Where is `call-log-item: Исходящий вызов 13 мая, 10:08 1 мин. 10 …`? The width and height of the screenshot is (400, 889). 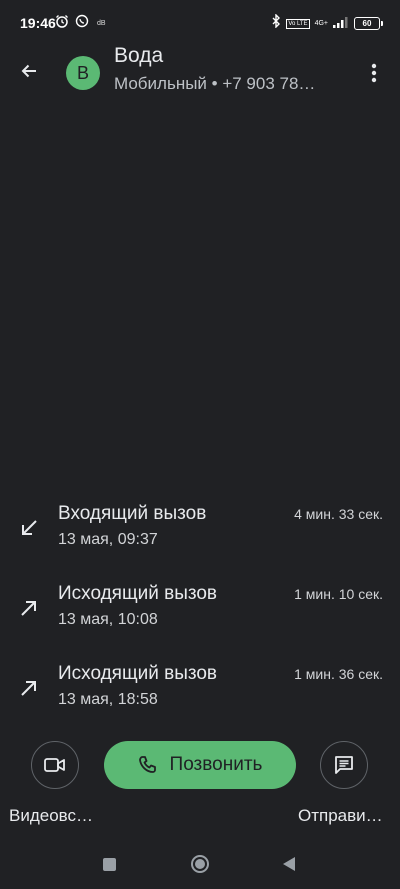
call-log-item: Исходящий вызов 13 мая, 10:08 1 мин. 10 … is located at coordinates (200, 618).